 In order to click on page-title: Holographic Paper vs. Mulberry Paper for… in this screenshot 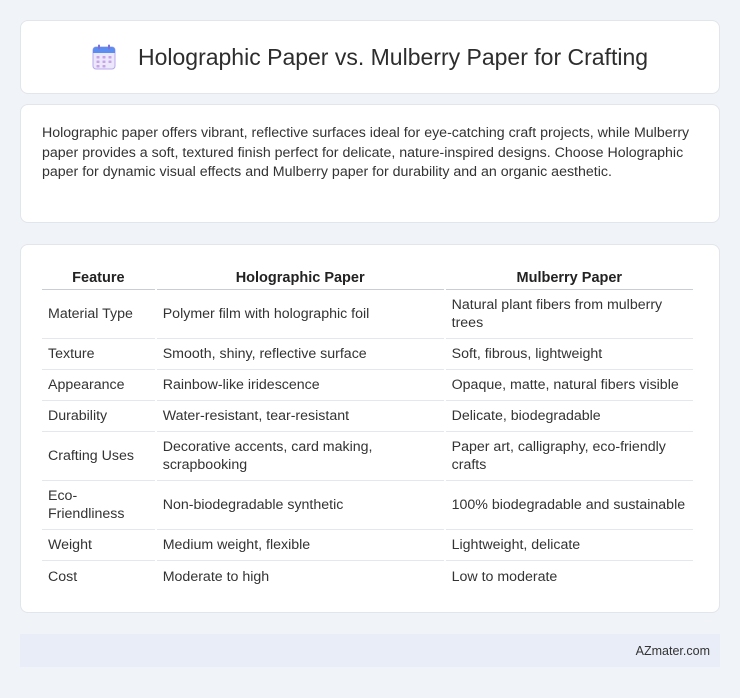, I will do `click(393, 56)`.